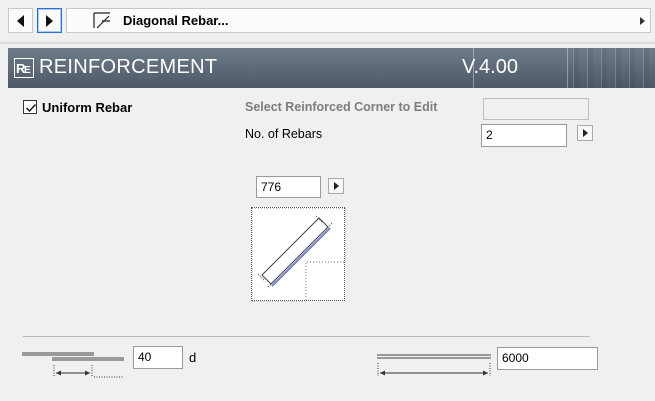  Describe the element at coordinates (585, 133) in the screenshot. I see `no-of-rebars-stepper-button` at that location.